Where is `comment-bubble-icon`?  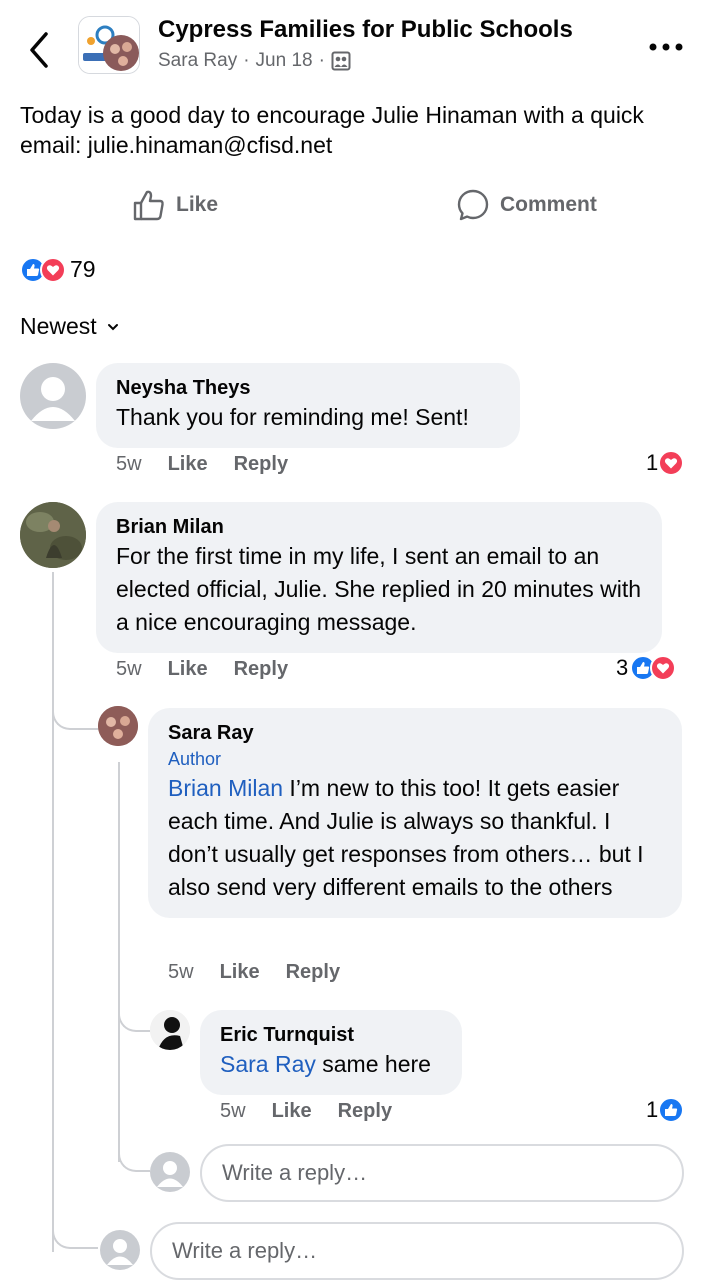 comment-bubble-icon is located at coordinates (473, 205).